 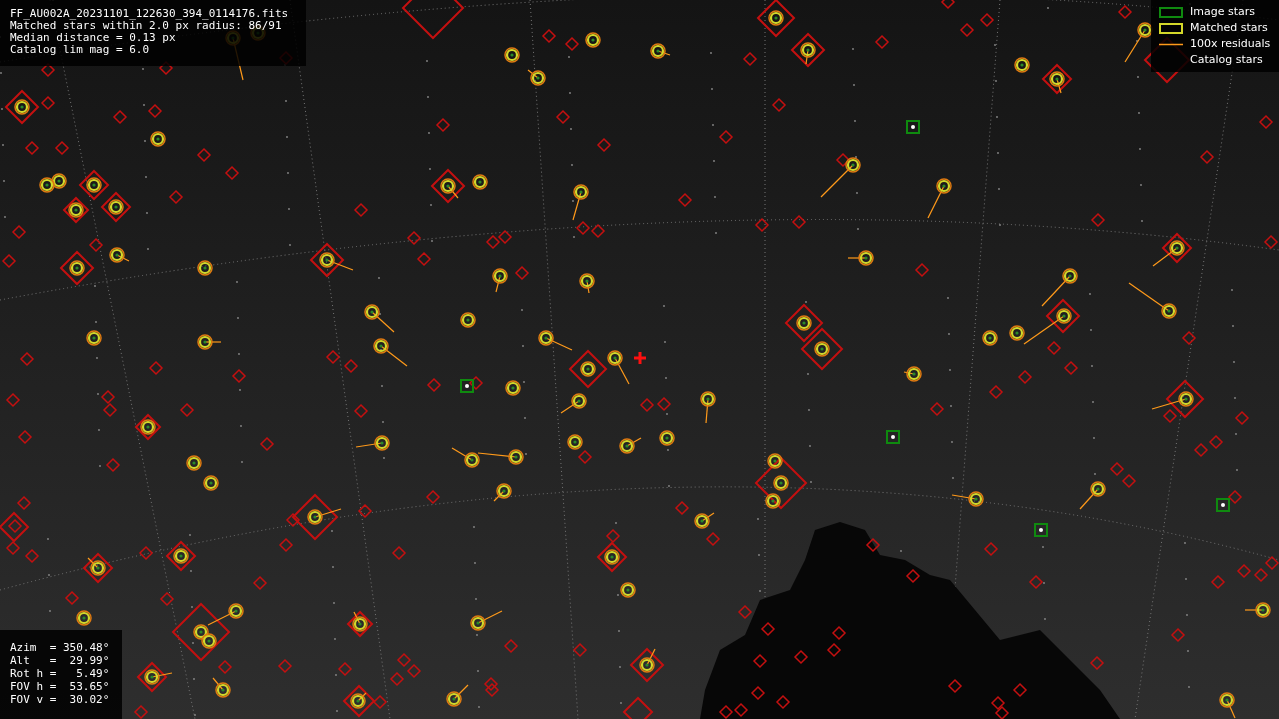 What do you see at coordinates (1222, 12) in the screenshot?
I see `legend-label: Image stars` at bounding box center [1222, 12].